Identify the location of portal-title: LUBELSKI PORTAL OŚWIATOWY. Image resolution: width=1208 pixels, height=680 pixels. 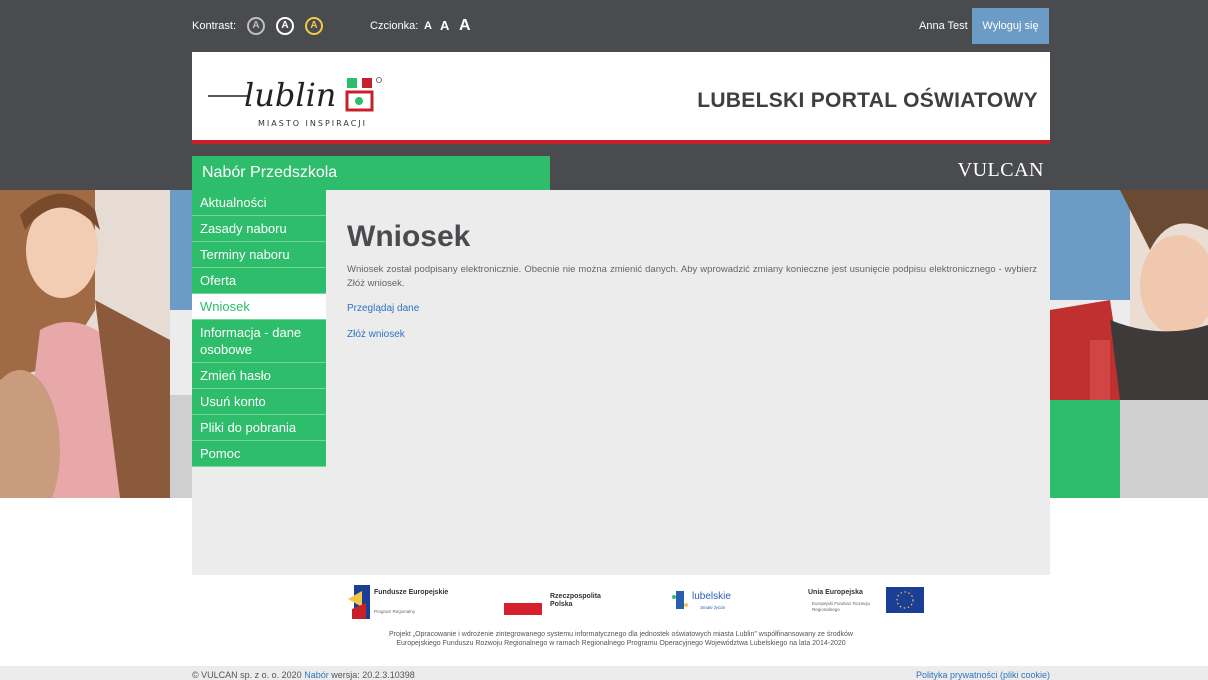
(867, 100).